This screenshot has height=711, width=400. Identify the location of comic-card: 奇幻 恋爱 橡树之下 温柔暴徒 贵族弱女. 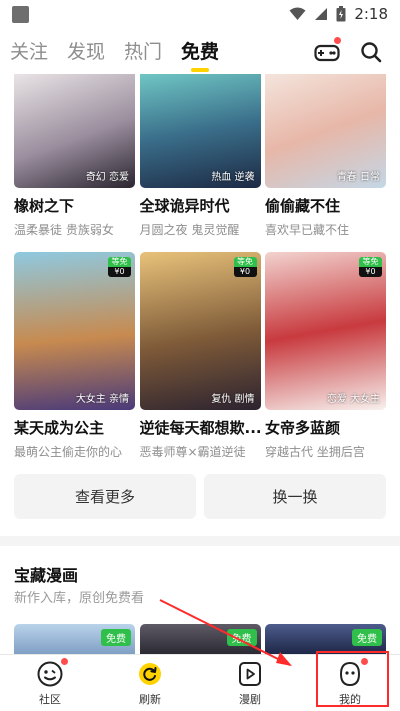
(74, 156).